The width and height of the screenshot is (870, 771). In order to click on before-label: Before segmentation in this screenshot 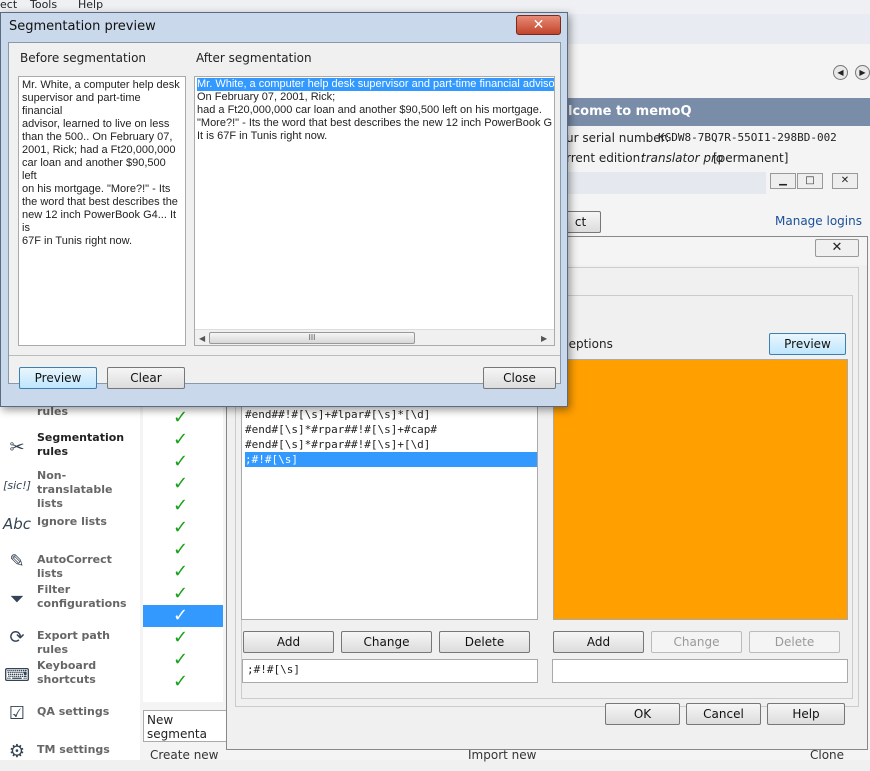, I will do `click(83, 58)`.